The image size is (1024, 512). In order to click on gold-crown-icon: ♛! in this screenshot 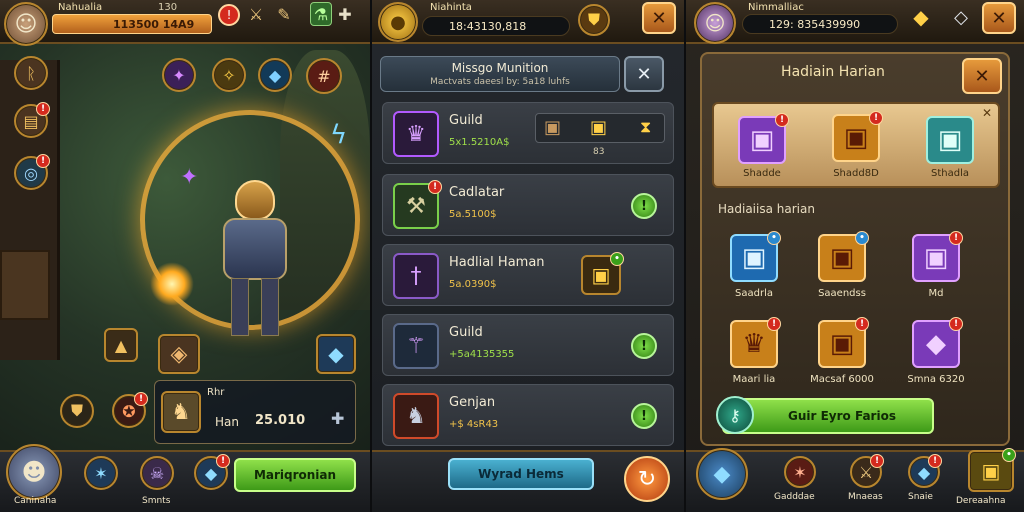, I will do `click(755, 342)`.